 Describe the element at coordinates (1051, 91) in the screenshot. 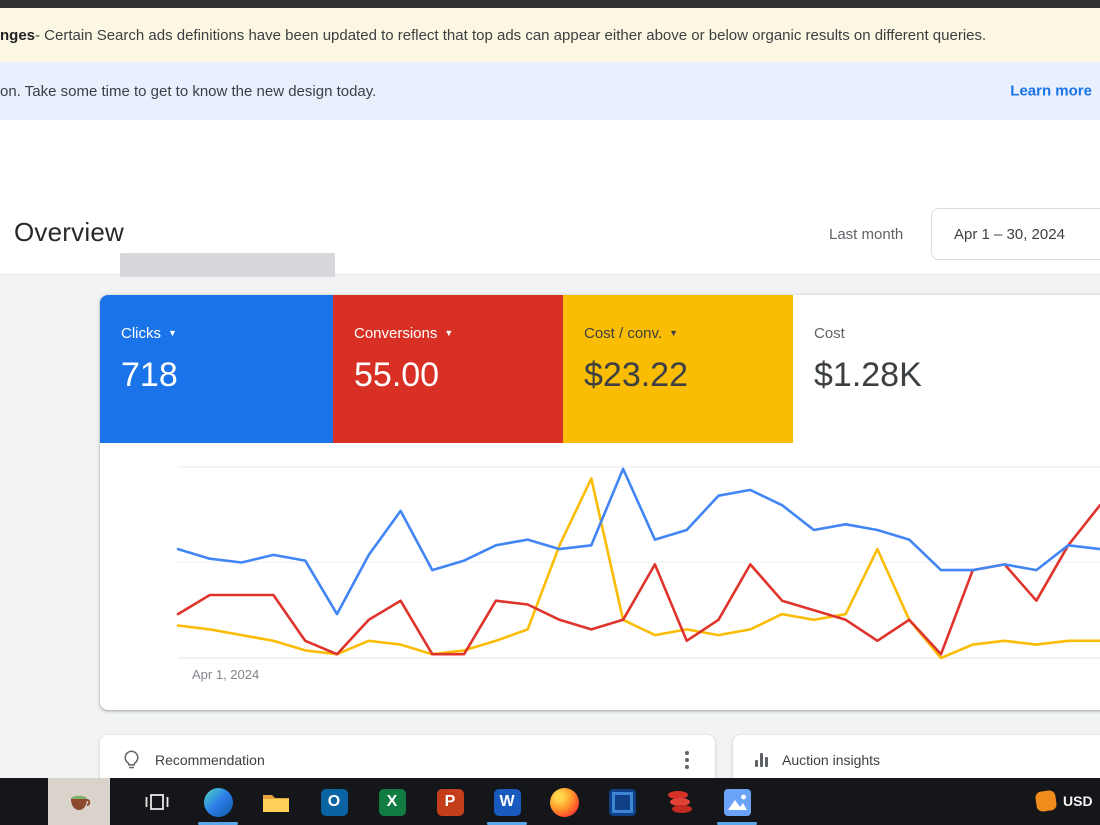

I see `learn-more-link: Learn more` at that location.